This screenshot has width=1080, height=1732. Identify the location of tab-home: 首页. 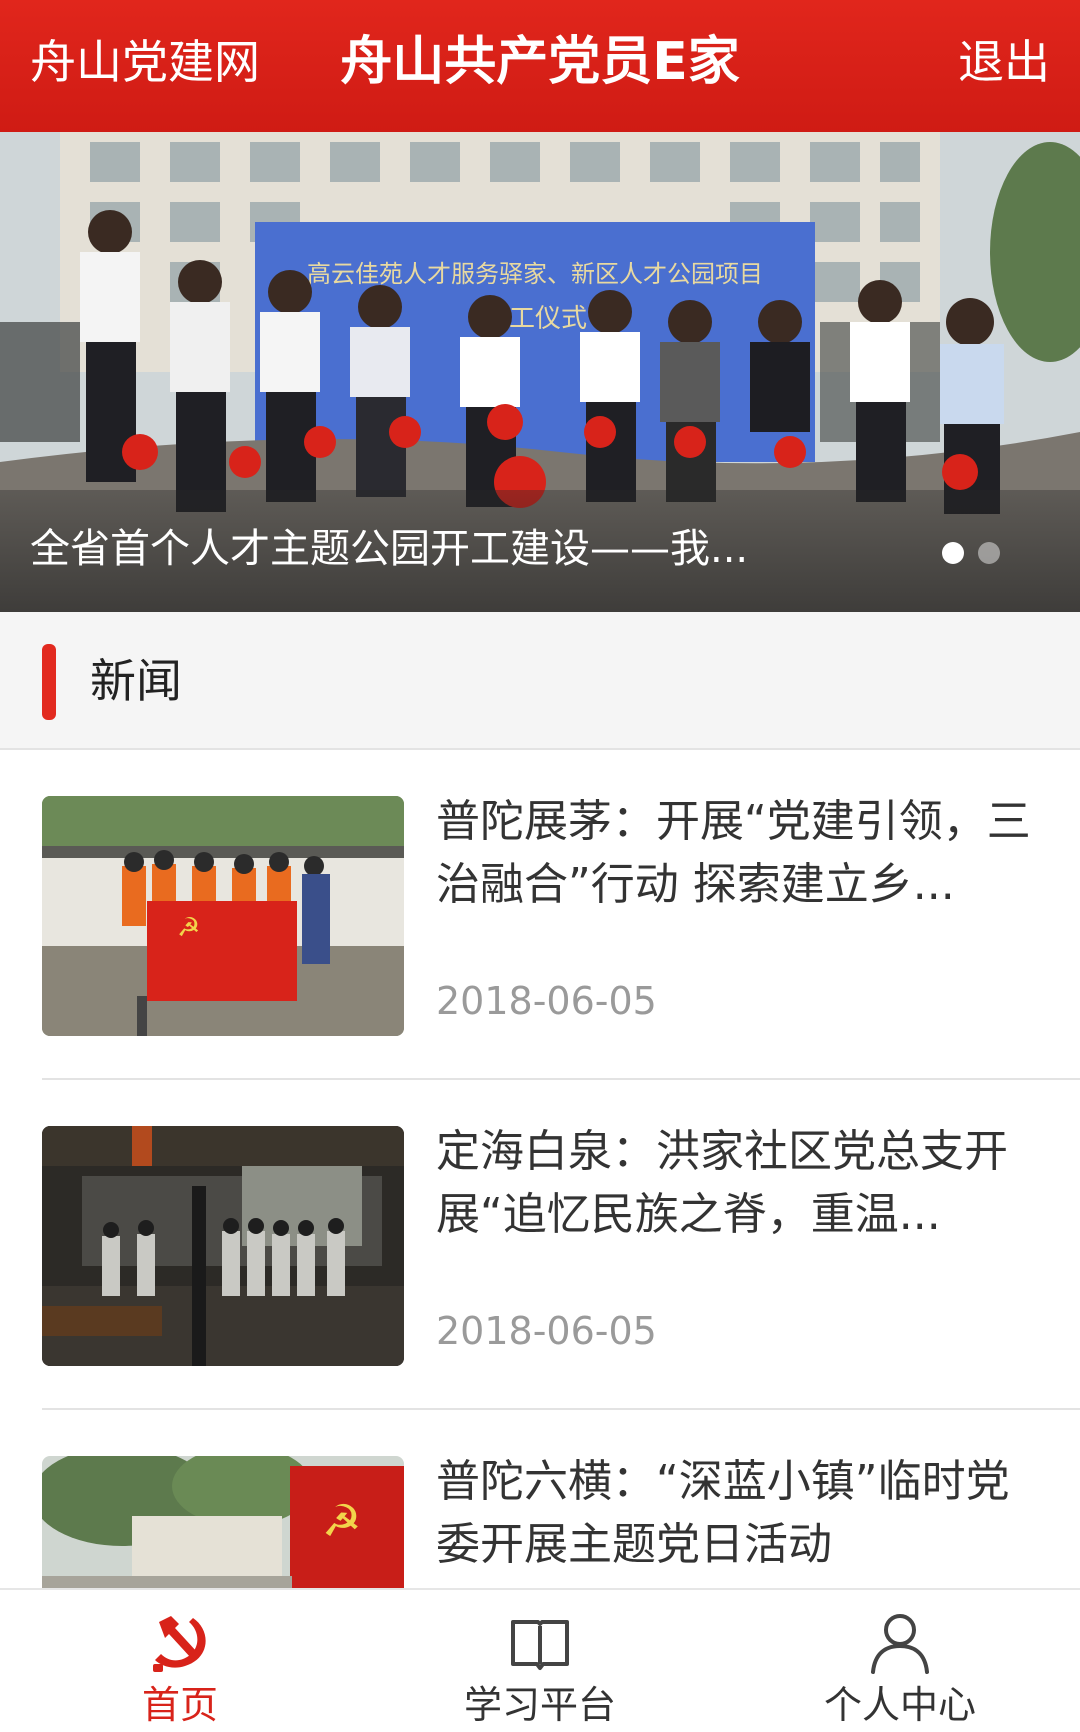
(180, 1661).